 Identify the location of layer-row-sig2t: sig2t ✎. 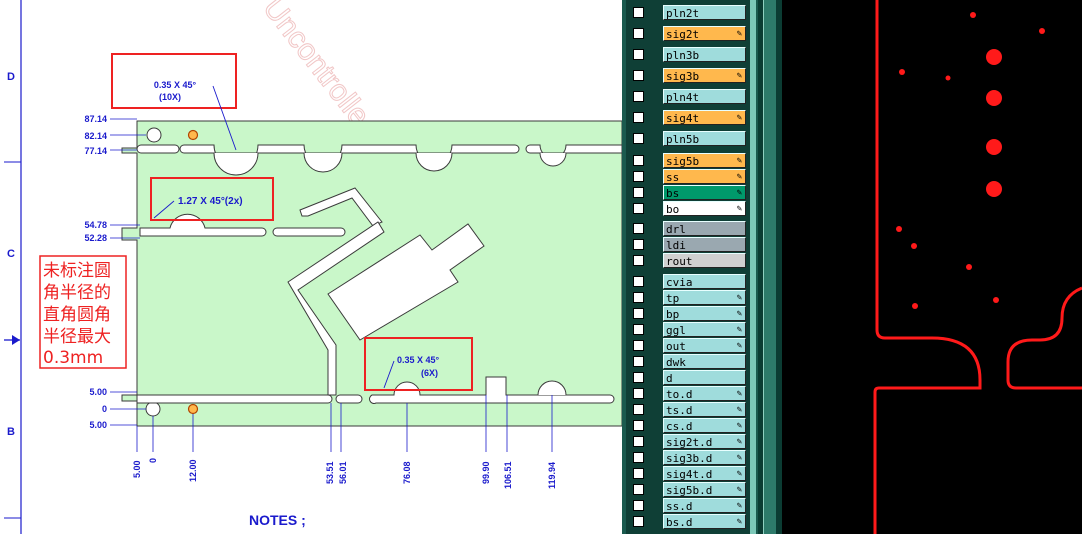
(688, 33).